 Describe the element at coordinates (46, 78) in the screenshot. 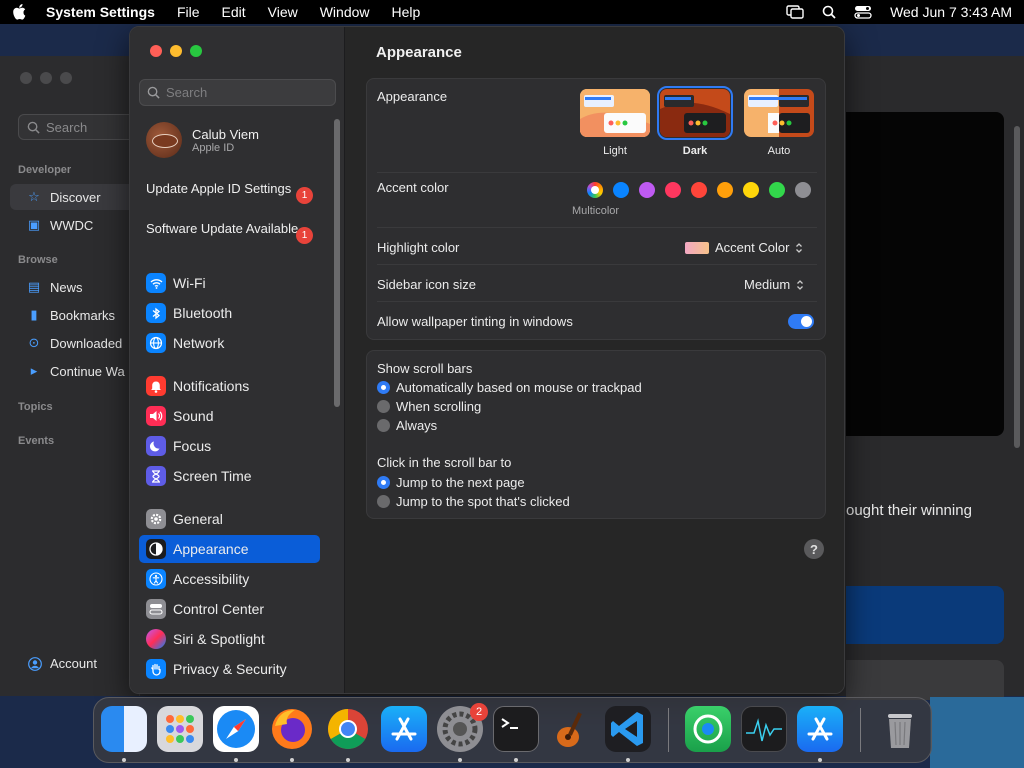

I see `background-traffic-lights` at that location.